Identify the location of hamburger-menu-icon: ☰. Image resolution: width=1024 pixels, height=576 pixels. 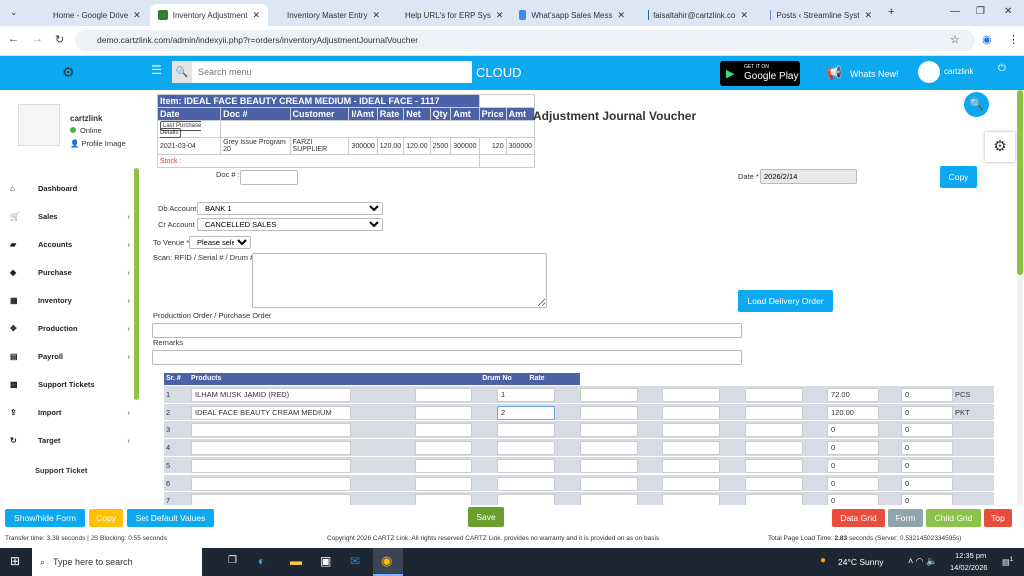
(156, 70).